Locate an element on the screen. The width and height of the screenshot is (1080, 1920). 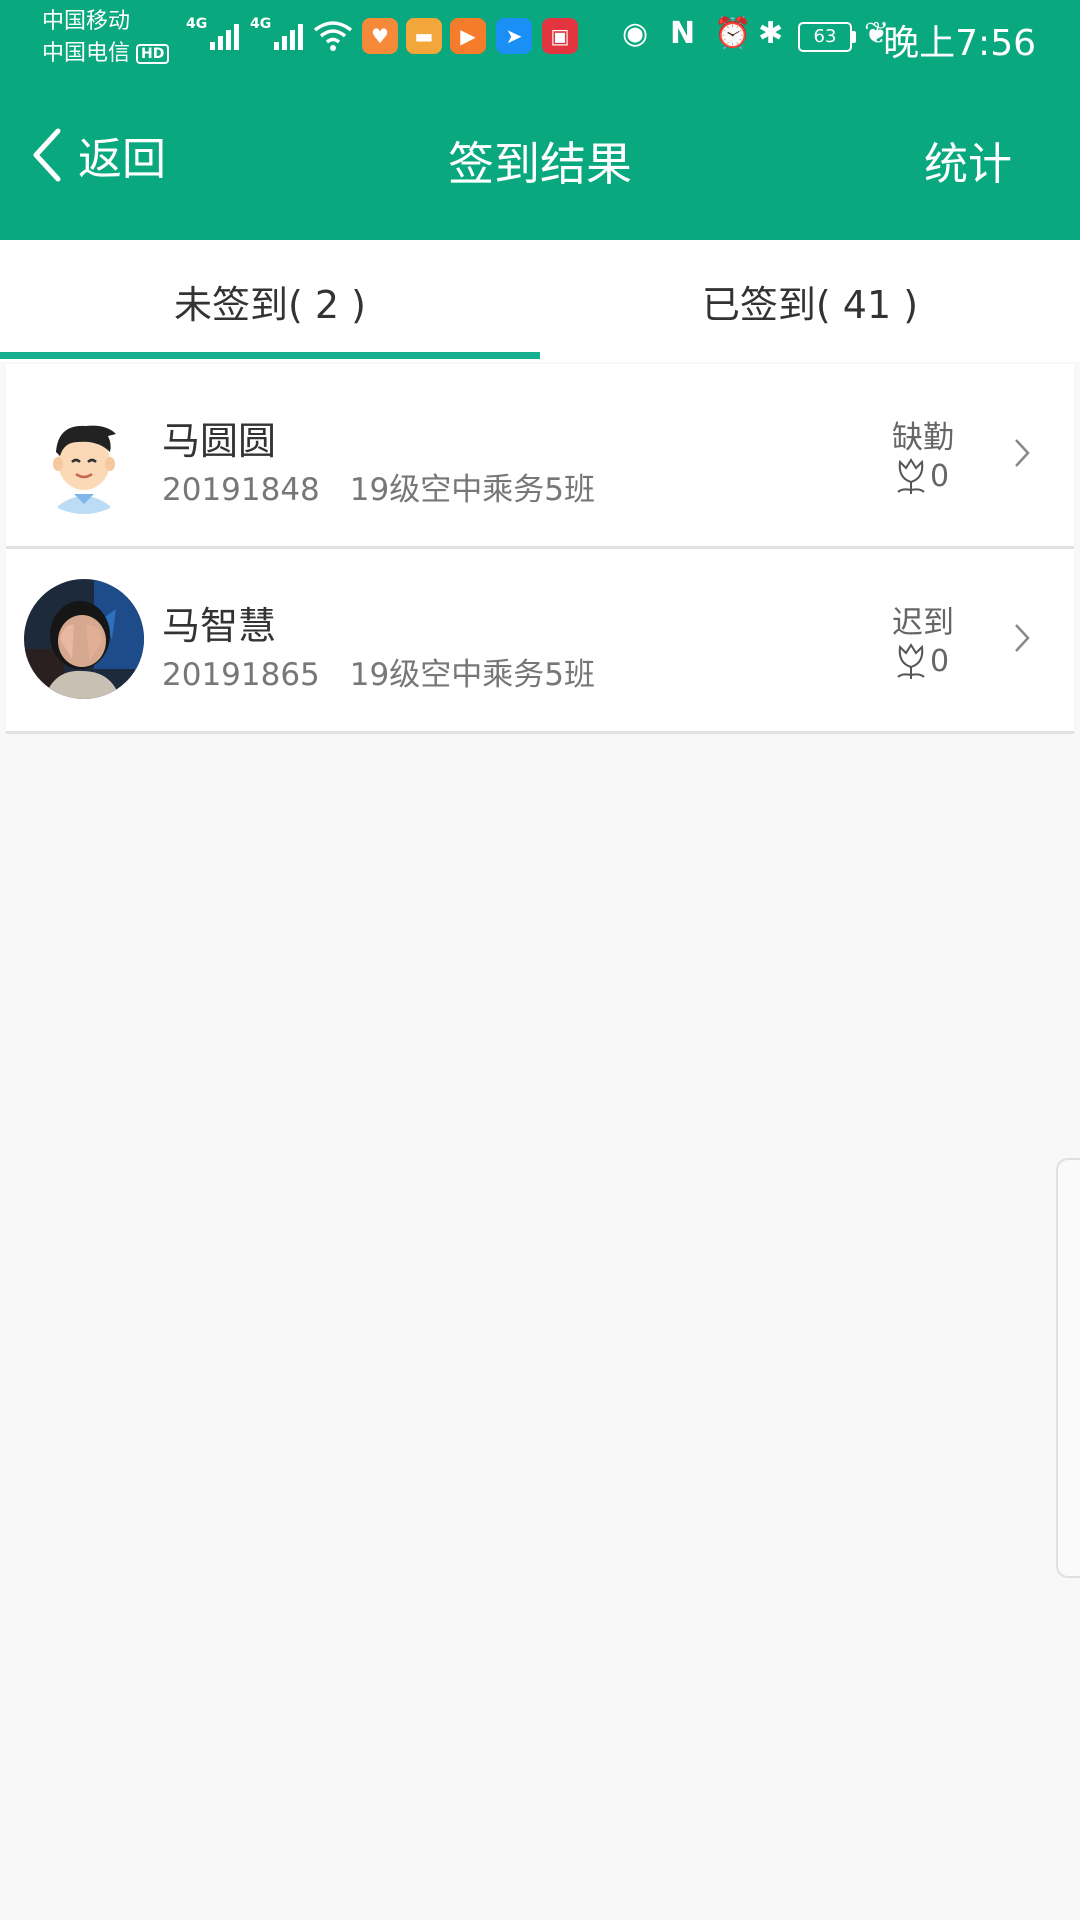
student-id: 20191865 is located at coordinates (241, 675).